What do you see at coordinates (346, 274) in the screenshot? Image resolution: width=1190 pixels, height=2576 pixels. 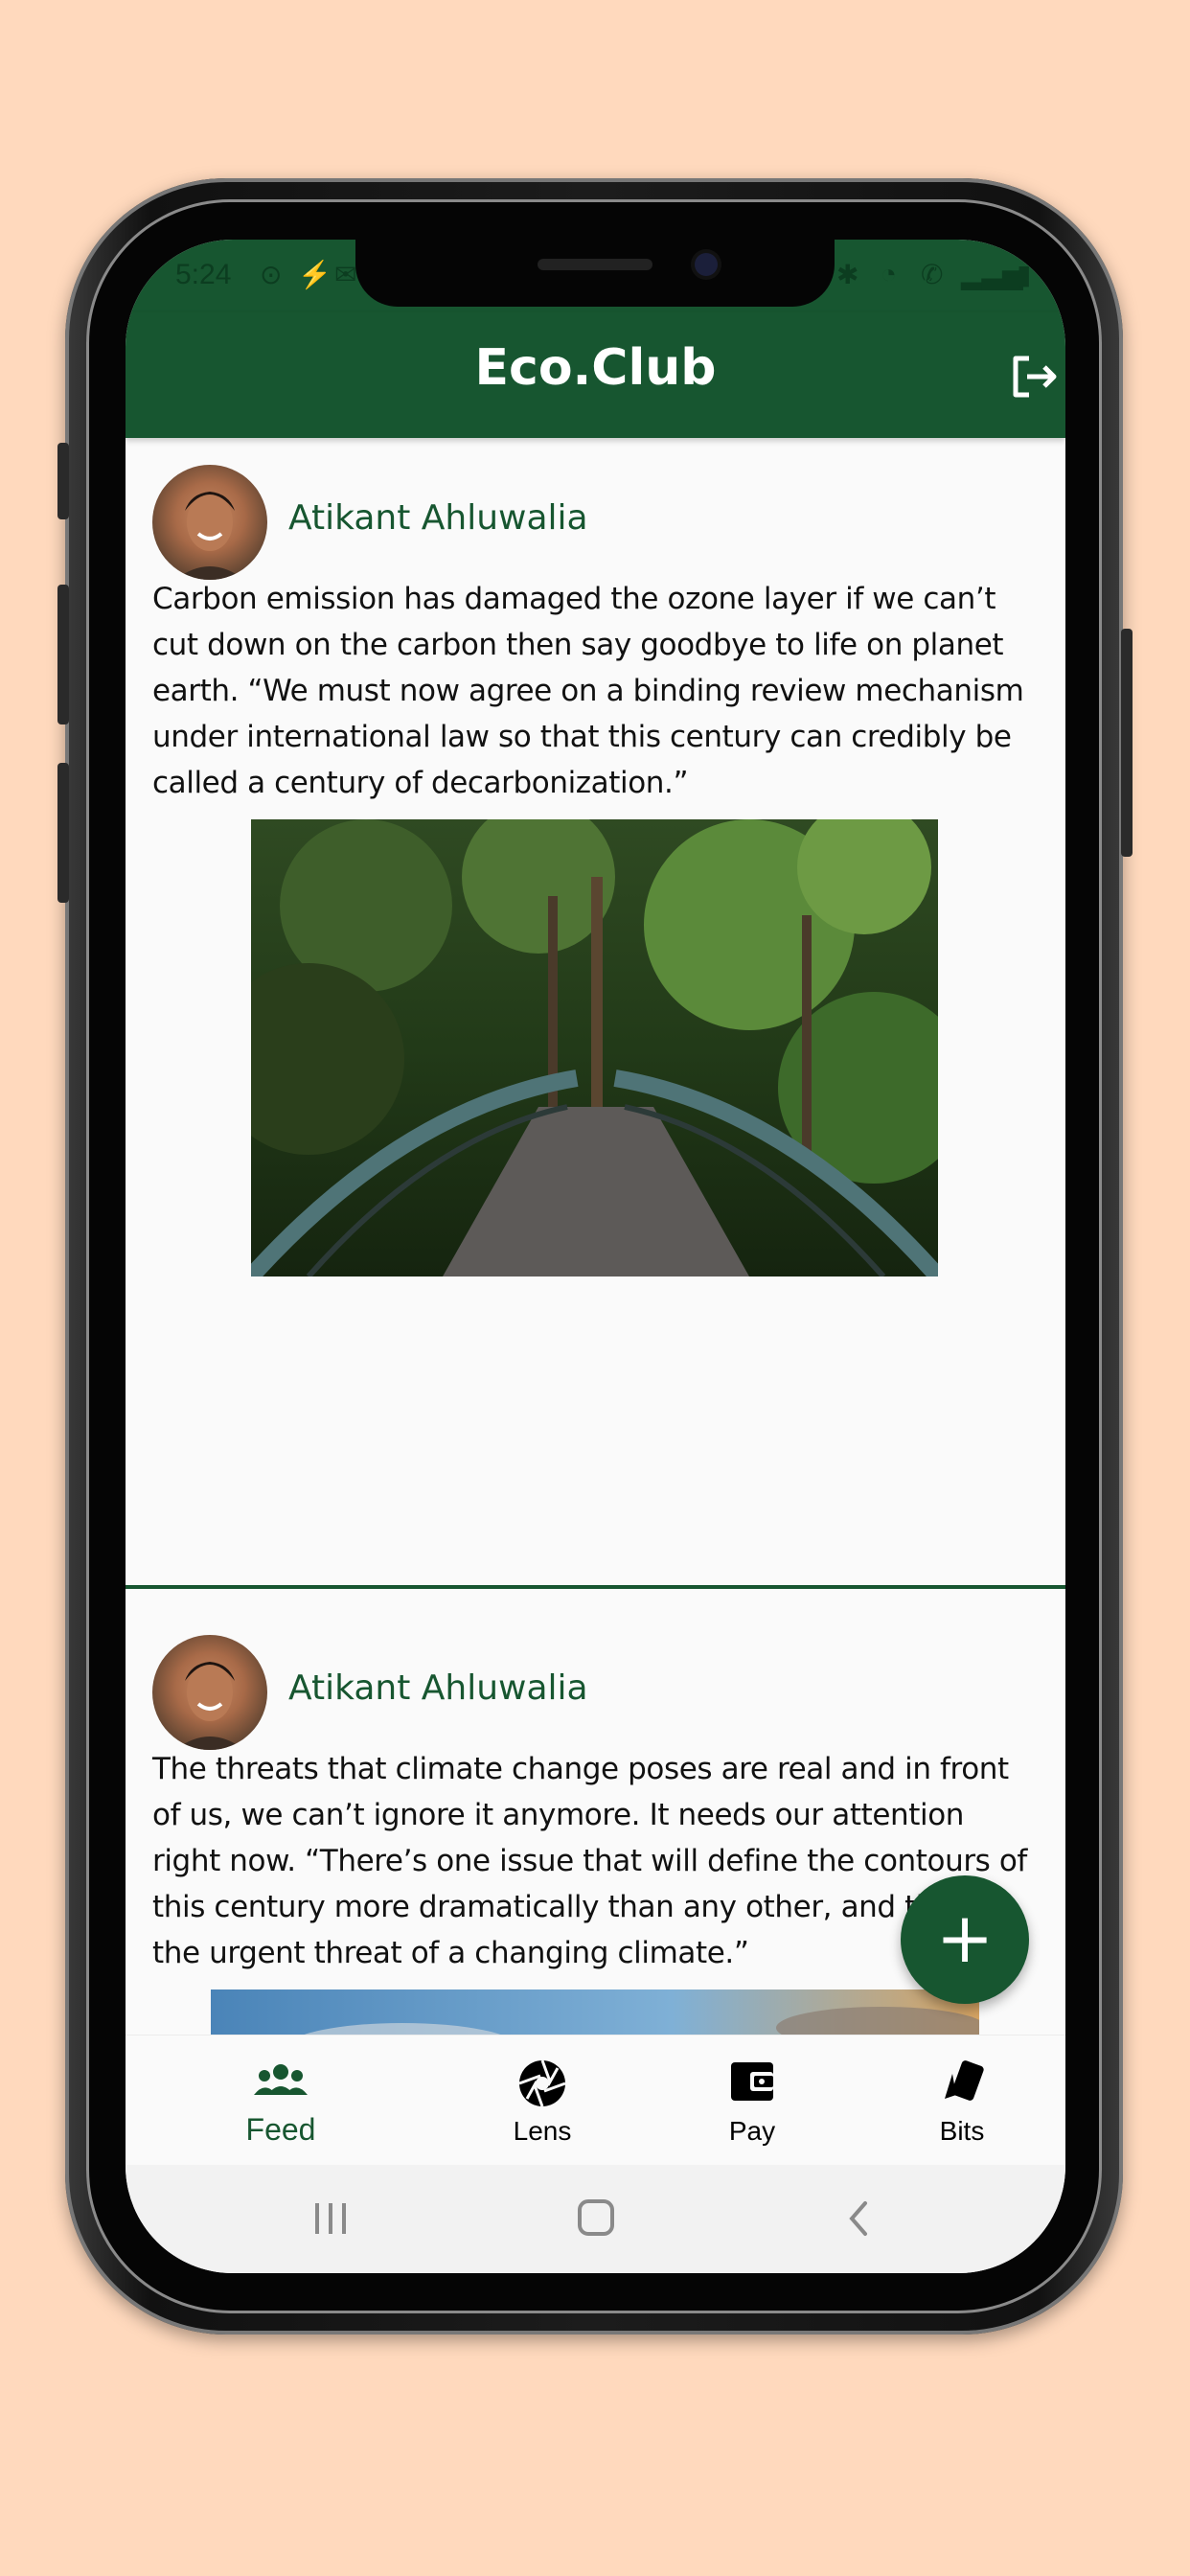 I see `mail-icon: ✉` at bounding box center [346, 274].